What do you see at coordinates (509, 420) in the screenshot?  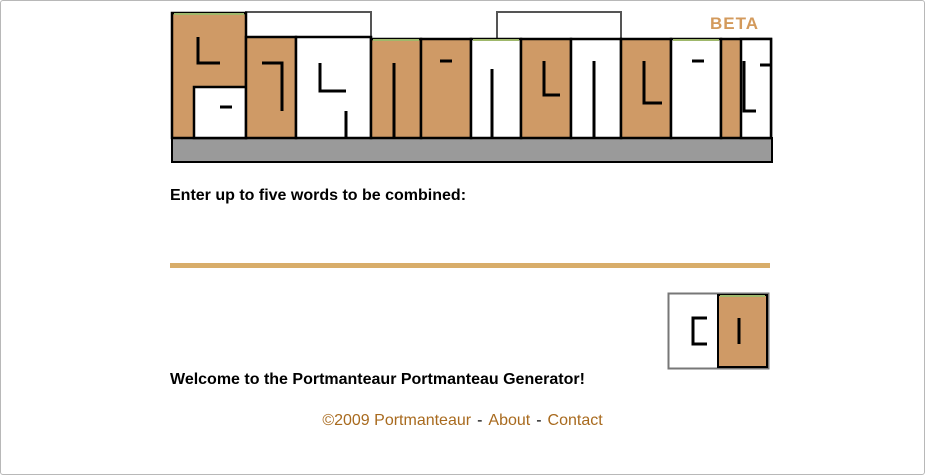 I see `about-link: About` at bounding box center [509, 420].